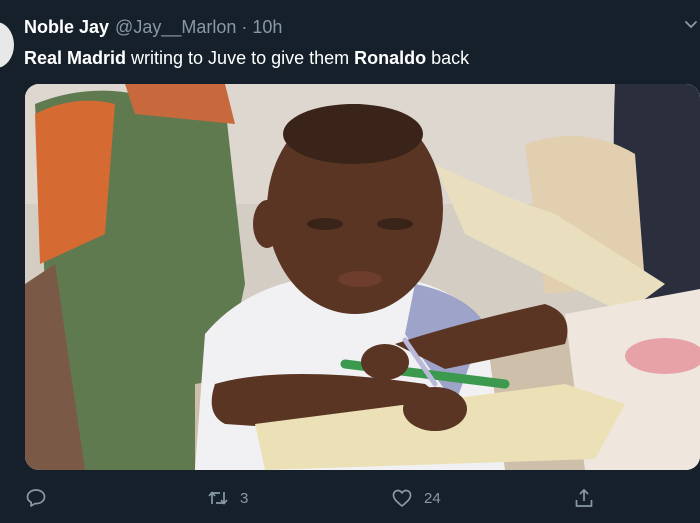 The width and height of the screenshot is (700, 523). I want to click on reply-icon, so click(36, 498).